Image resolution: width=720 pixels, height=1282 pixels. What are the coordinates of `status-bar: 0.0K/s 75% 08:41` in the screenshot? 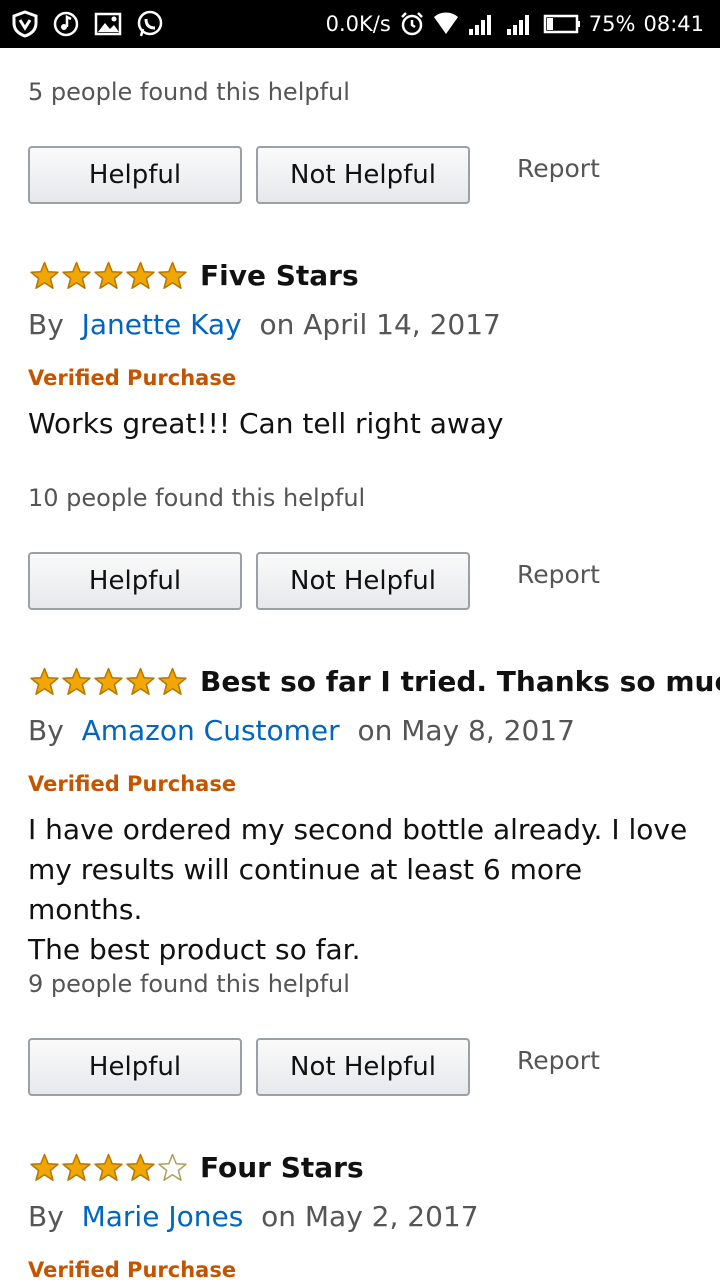 It's located at (360, 24).